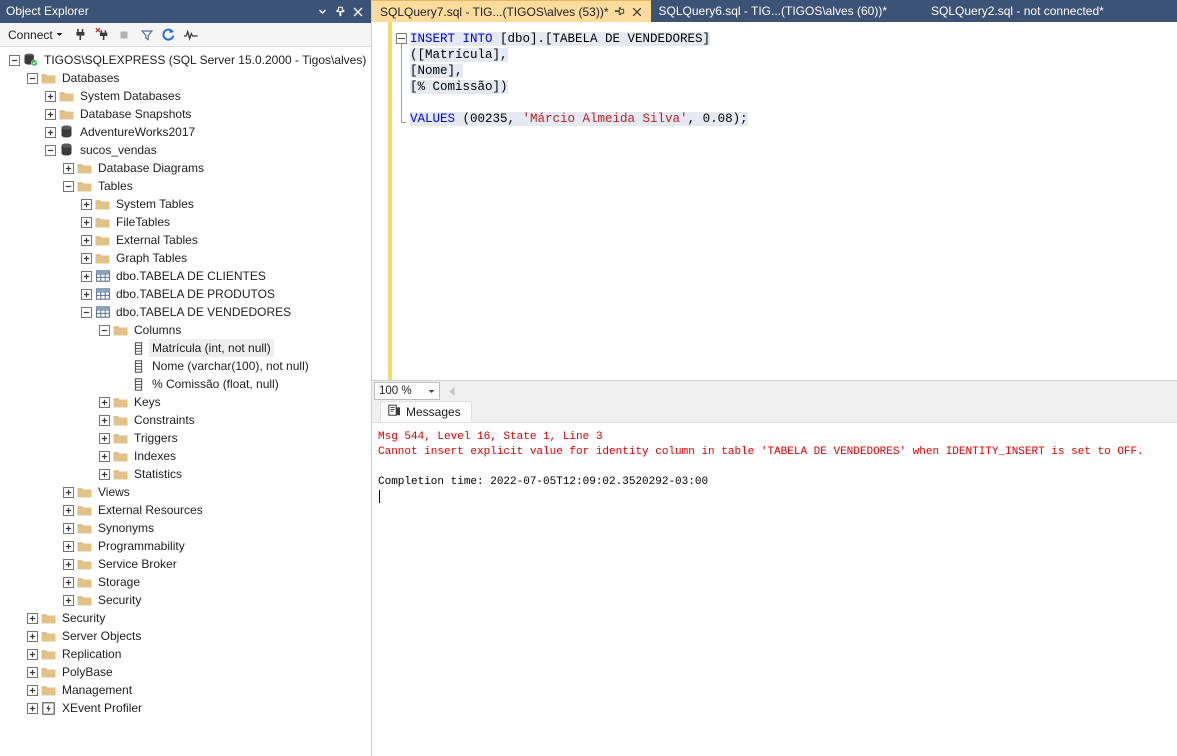  I want to click on tree-node: Views, so click(185, 492).